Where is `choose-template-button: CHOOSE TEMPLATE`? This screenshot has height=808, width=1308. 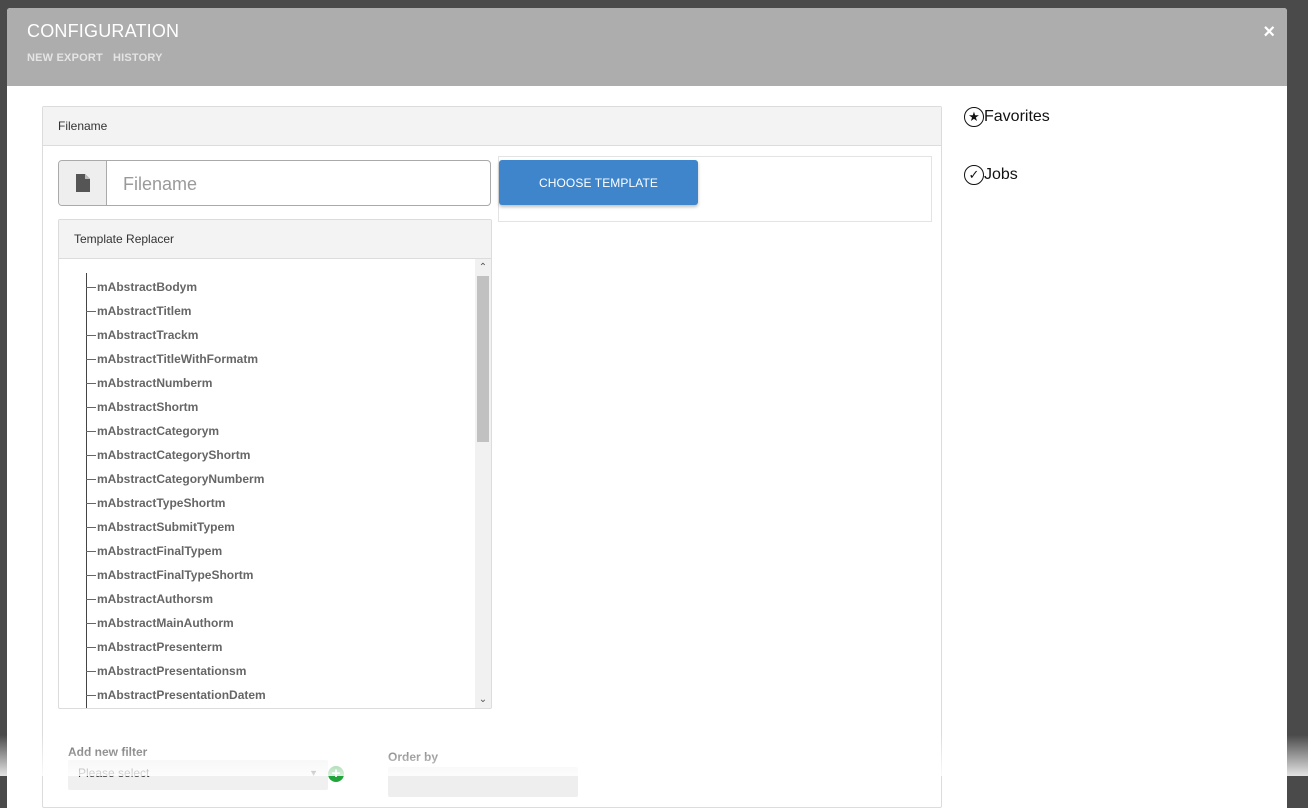 choose-template-button: CHOOSE TEMPLATE is located at coordinates (598, 182).